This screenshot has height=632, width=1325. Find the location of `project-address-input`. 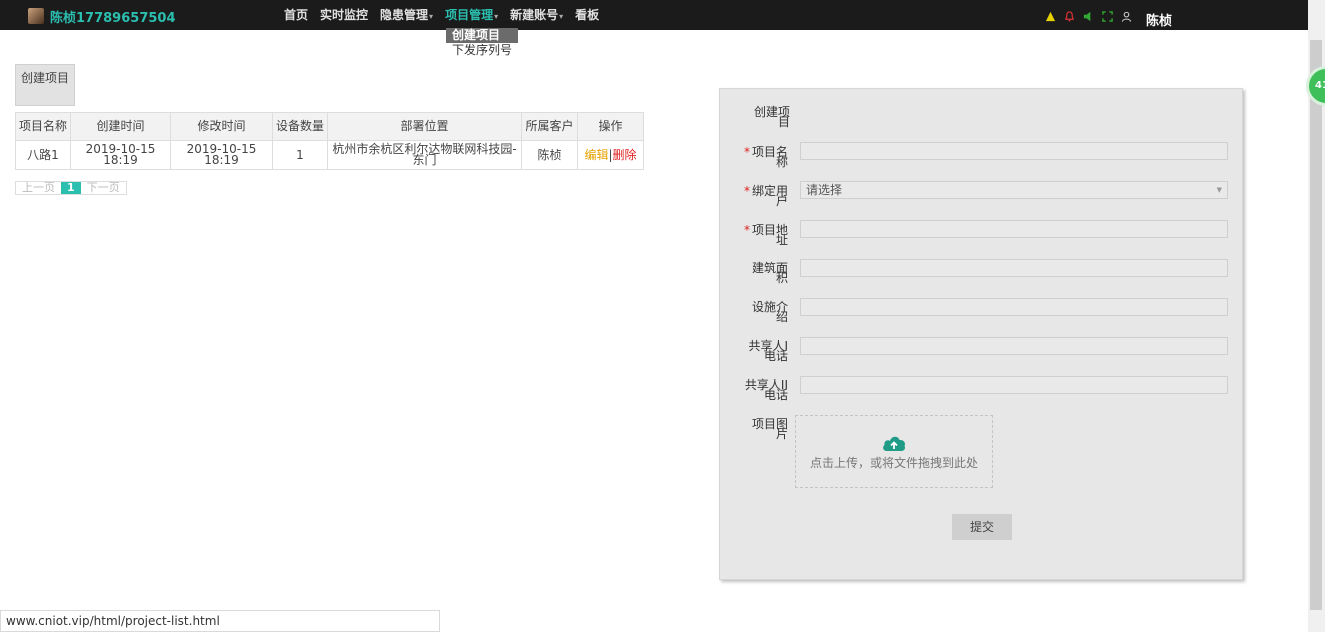

project-address-input is located at coordinates (1014, 229).